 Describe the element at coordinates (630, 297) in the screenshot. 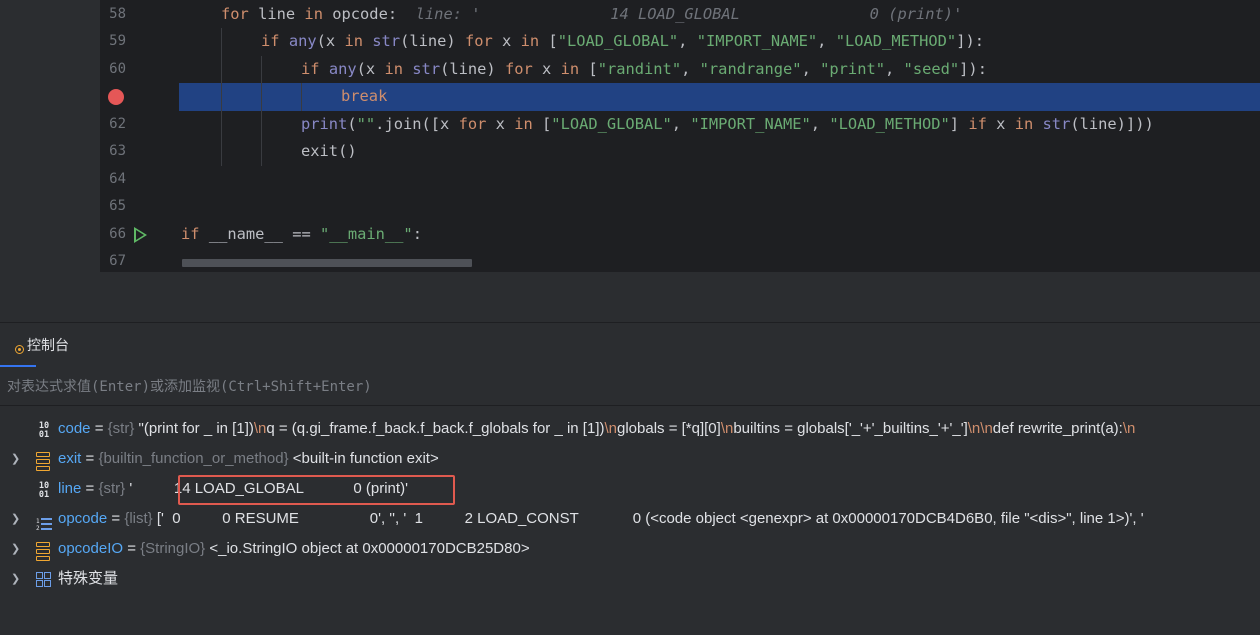

I see `panel-splitter` at that location.